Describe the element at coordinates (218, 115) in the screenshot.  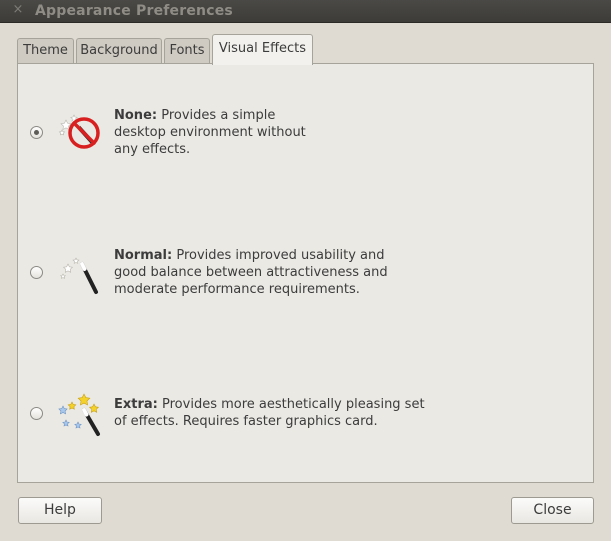
I see `effect-none-line-1: Provides a simple` at that location.